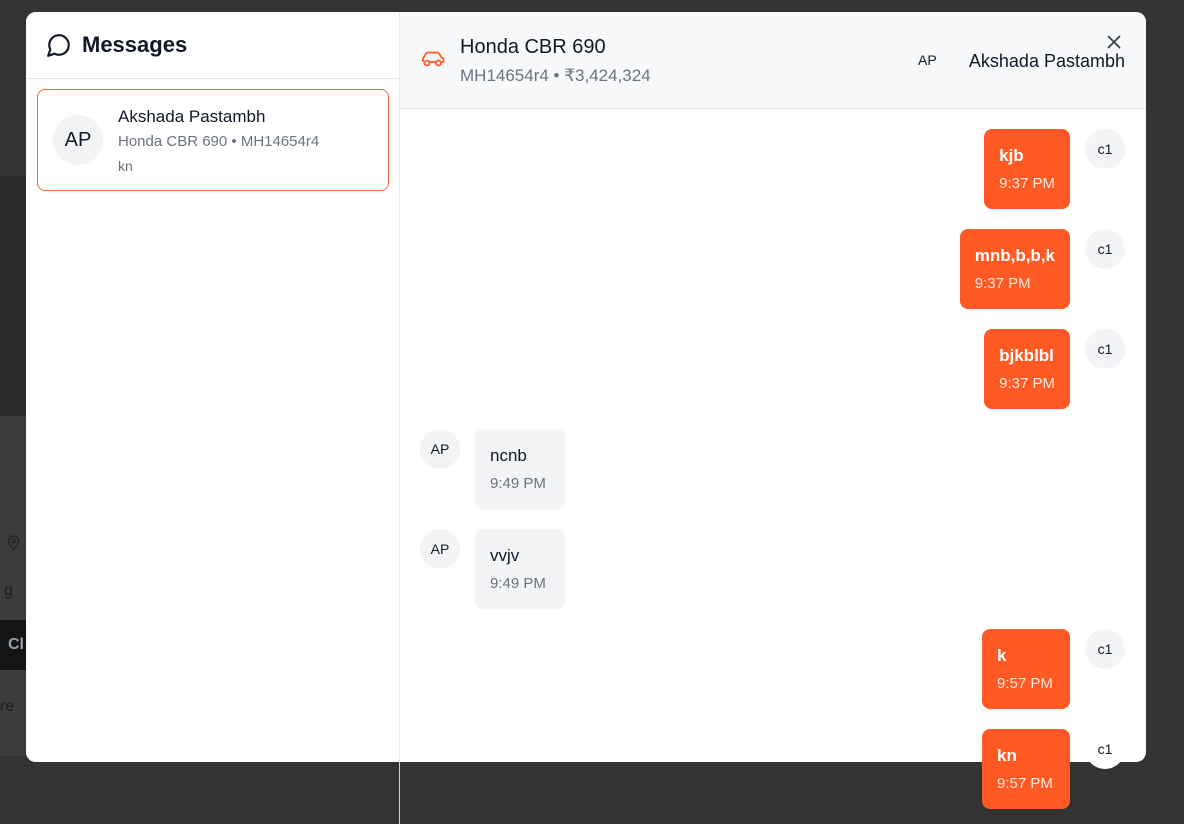  What do you see at coordinates (16, 644) in the screenshot?
I see `background-button-label: Cl` at bounding box center [16, 644].